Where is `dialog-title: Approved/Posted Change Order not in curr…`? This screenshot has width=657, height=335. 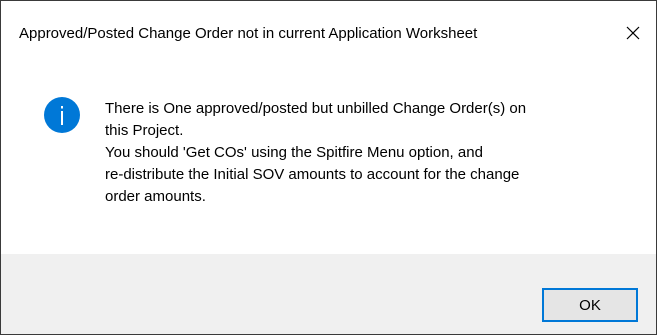 dialog-title: Approved/Posted Change Order not in curr… is located at coordinates (248, 33).